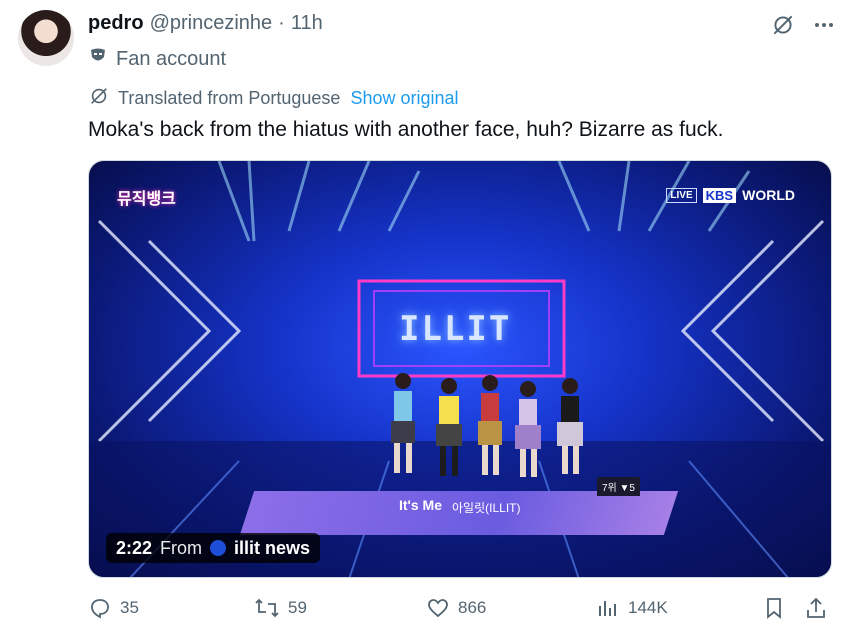 The width and height of the screenshot is (858, 640). I want to click on grok-icon, so click(783, 27).